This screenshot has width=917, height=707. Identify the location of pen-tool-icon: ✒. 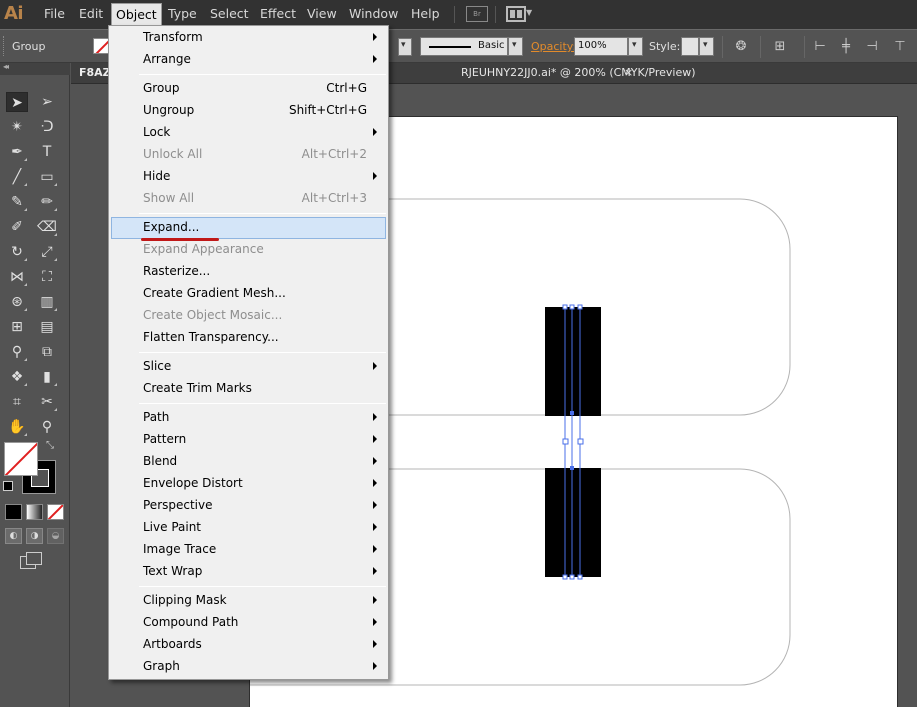
(17, 152).